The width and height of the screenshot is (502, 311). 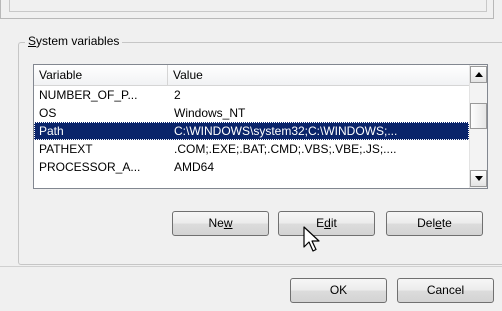 I want to click on user-variables-frame, so click(x=247, y=9).